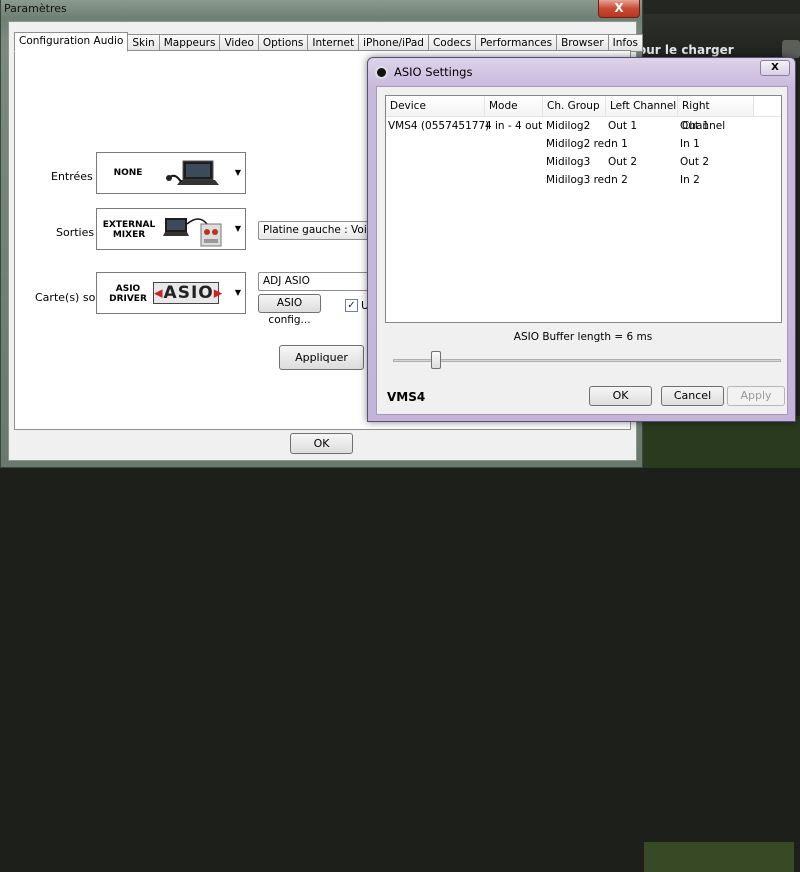  What do you see at coordinates (642, 106) in the screenshot?
I see `column-header-left-channel: Left Channel` at bounding box center [642, 106].